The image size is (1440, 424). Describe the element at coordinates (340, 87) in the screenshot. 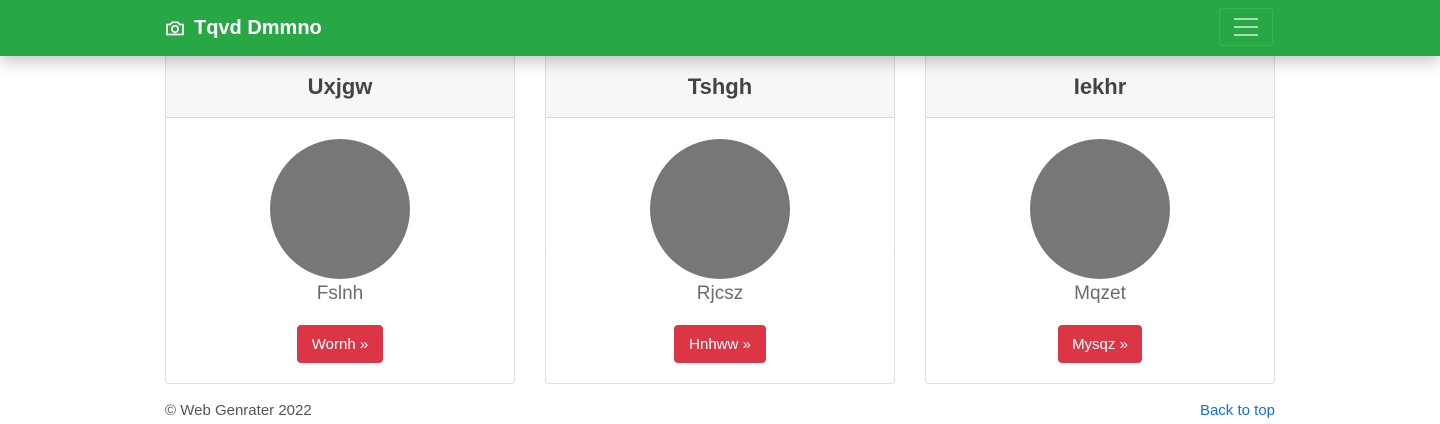

I see `card-title: Uxjgw` at that location.